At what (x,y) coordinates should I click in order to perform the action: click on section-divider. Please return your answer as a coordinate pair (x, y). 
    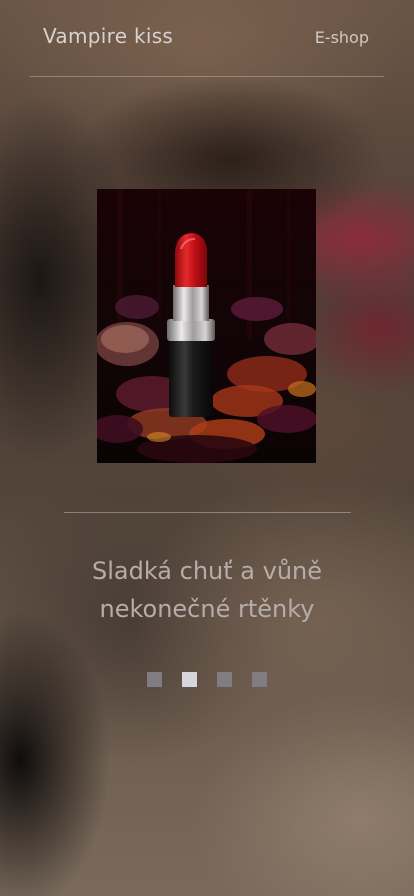
    Looking at the image, I should click on (207, 512).